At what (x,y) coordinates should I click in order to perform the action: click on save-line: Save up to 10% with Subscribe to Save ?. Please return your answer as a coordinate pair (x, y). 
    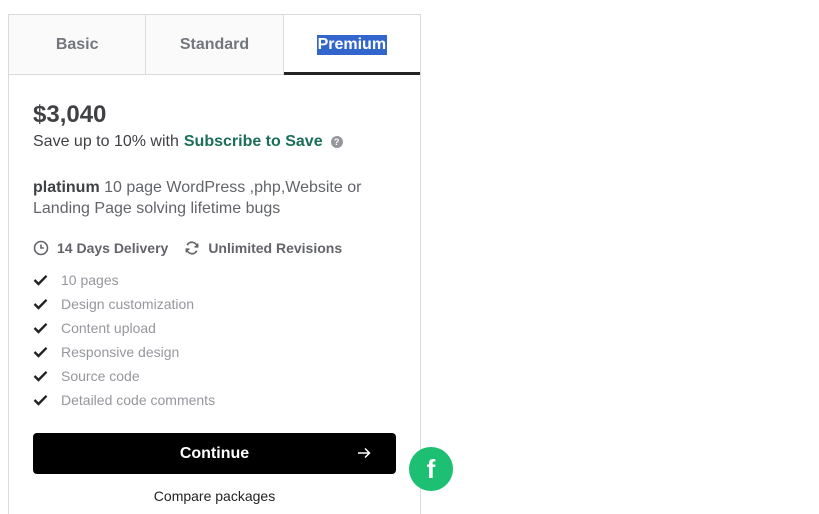
    Looking at the image, I should click on (214, 142).